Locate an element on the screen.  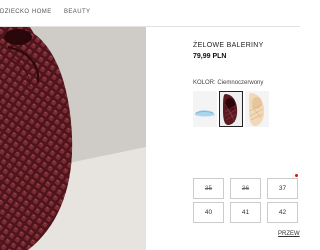
beige-shoe-icon is located at coordinates (257, 109).